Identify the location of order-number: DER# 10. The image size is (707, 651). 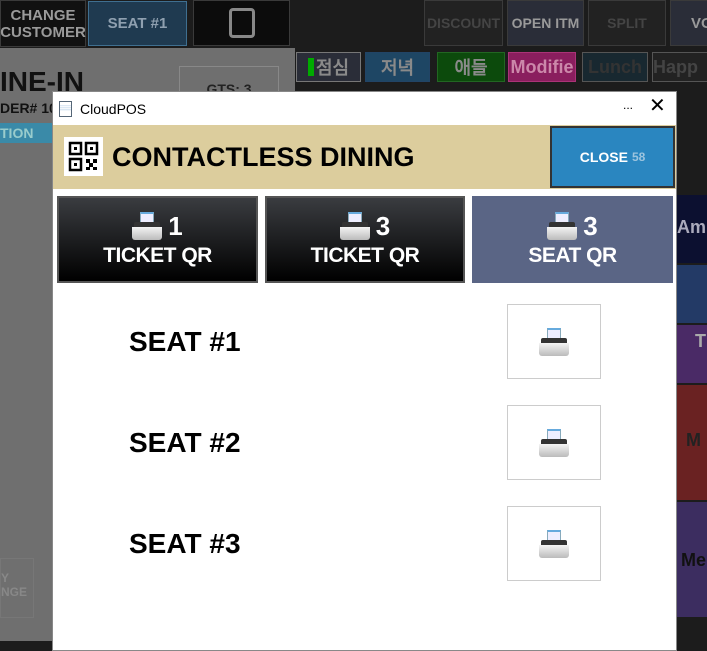
(28, 108).